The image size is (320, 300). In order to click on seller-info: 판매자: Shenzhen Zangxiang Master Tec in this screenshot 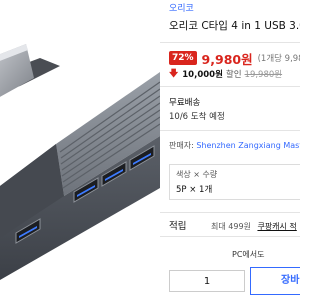, I will do `click(234, 145)`.